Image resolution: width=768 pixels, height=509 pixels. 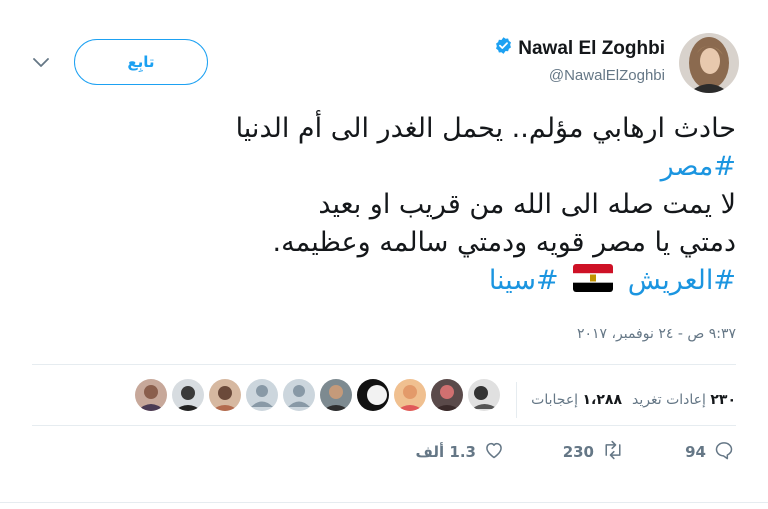 What do you see at coordinates (682, 280) in the screenshot?
I see `hashtag-arish-link: #العريش` at bounding box center [682, 280].